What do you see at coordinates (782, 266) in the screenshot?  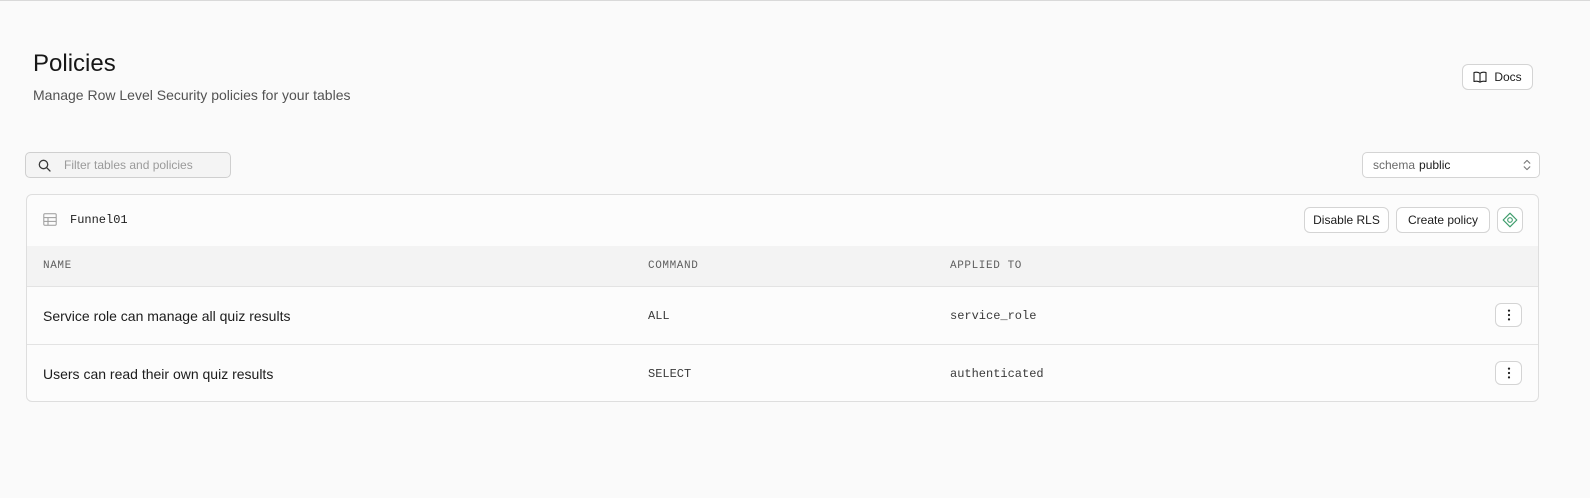 I see `policies-table-header: NAME COMMAND APPLIED TO` at bounding box center [782, 266].